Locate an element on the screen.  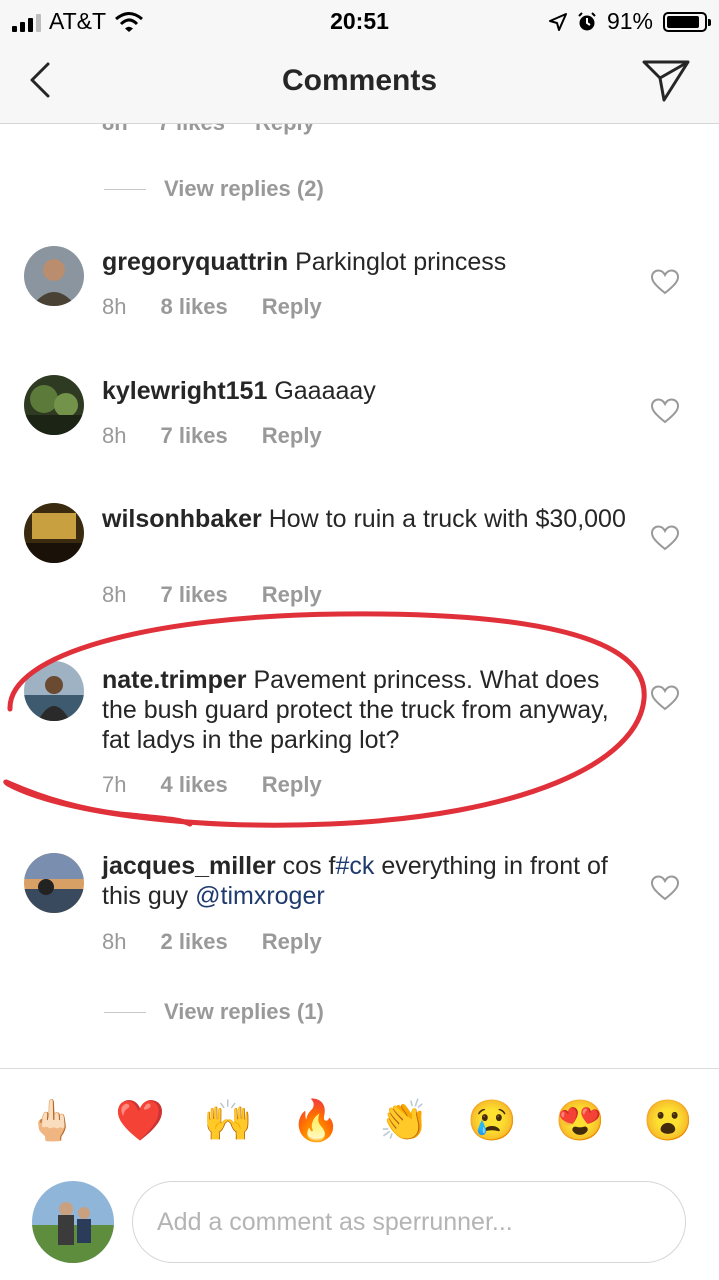
status-bar: AT&T 20:51 91% is located at coordinates (359, 22).